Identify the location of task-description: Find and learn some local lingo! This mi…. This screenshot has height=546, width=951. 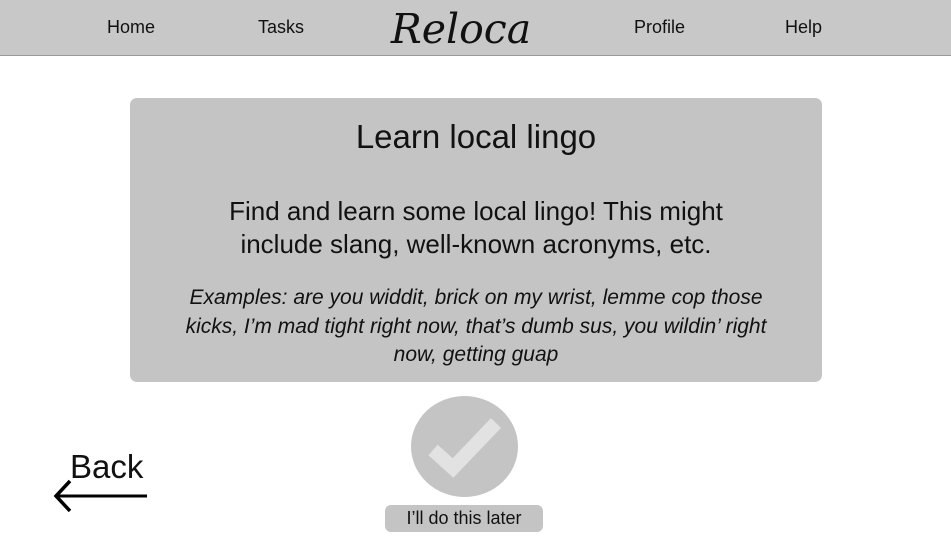
(476, 227).